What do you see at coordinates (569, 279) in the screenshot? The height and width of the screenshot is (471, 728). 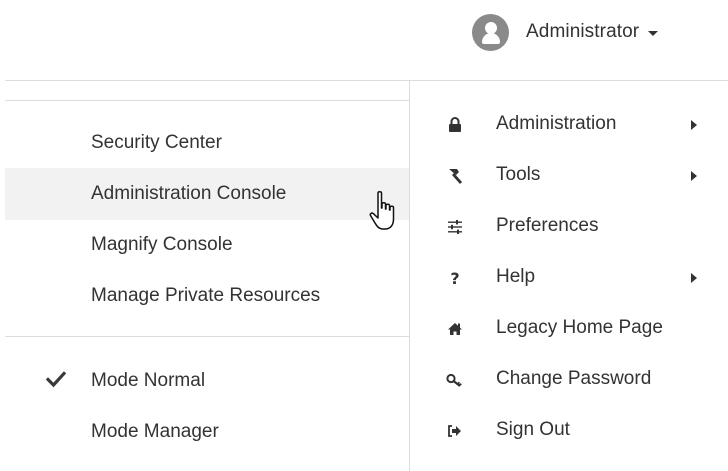 I see `menu-item-help: ? Help` at bounding box center [569, 279].